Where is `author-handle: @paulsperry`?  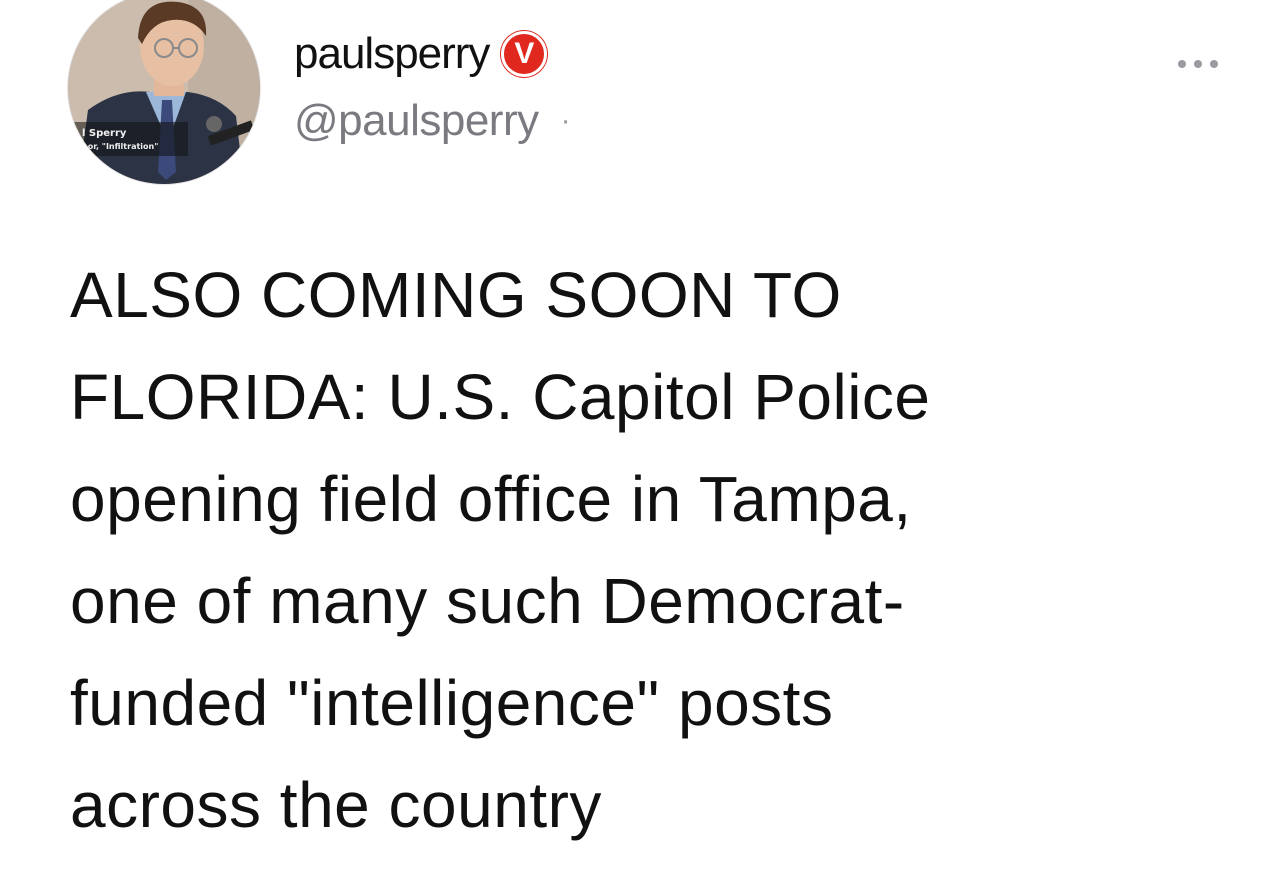 author-handle: @paulsperry is located at coordinates (416, 121).